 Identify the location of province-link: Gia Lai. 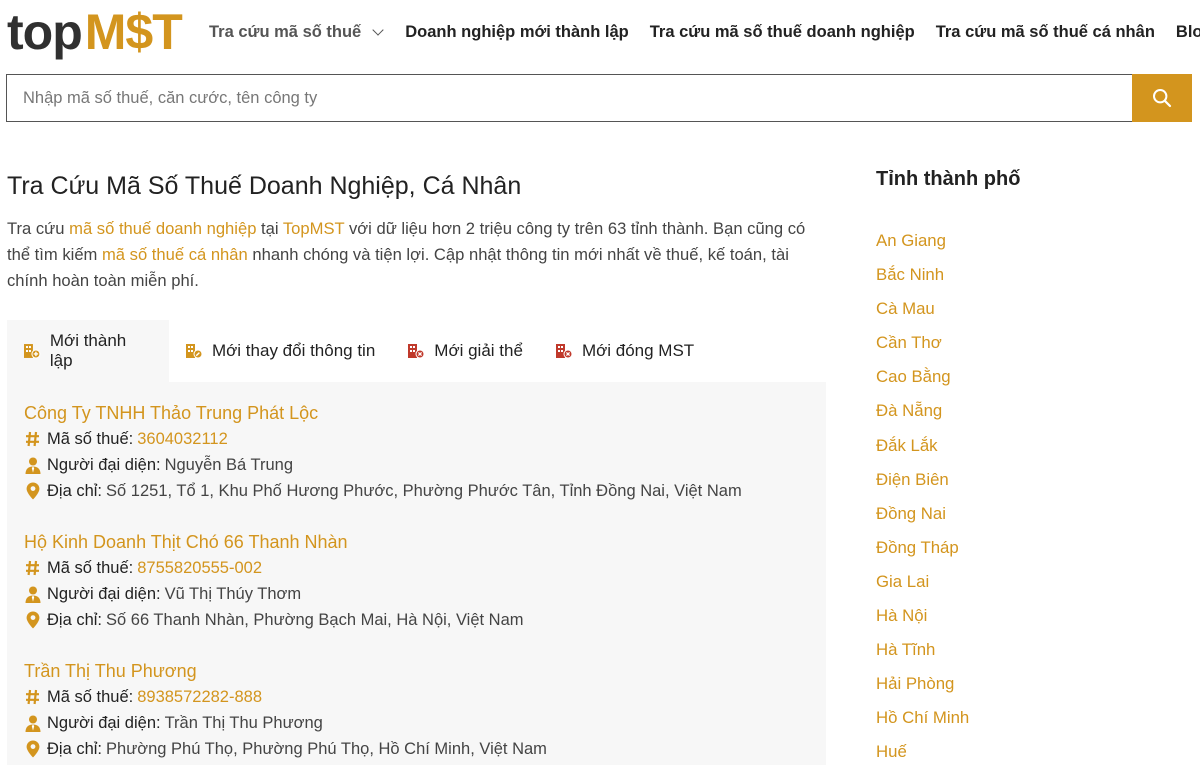
(902, 581).